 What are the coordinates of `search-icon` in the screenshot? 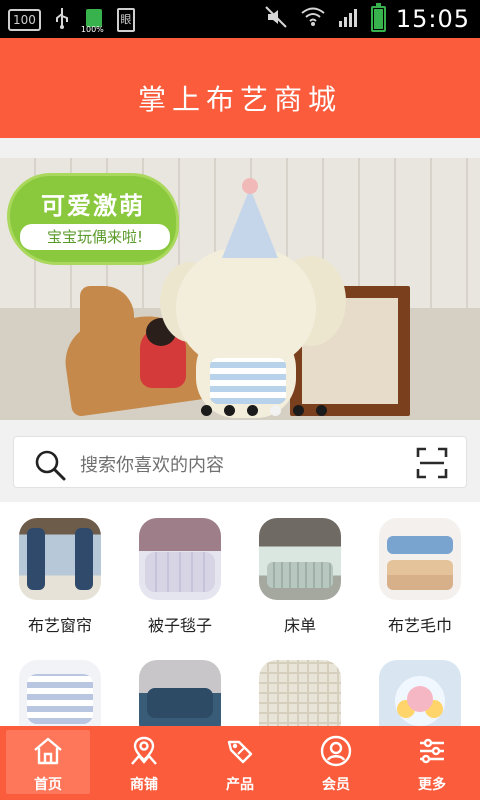 It's located at (50, 465).